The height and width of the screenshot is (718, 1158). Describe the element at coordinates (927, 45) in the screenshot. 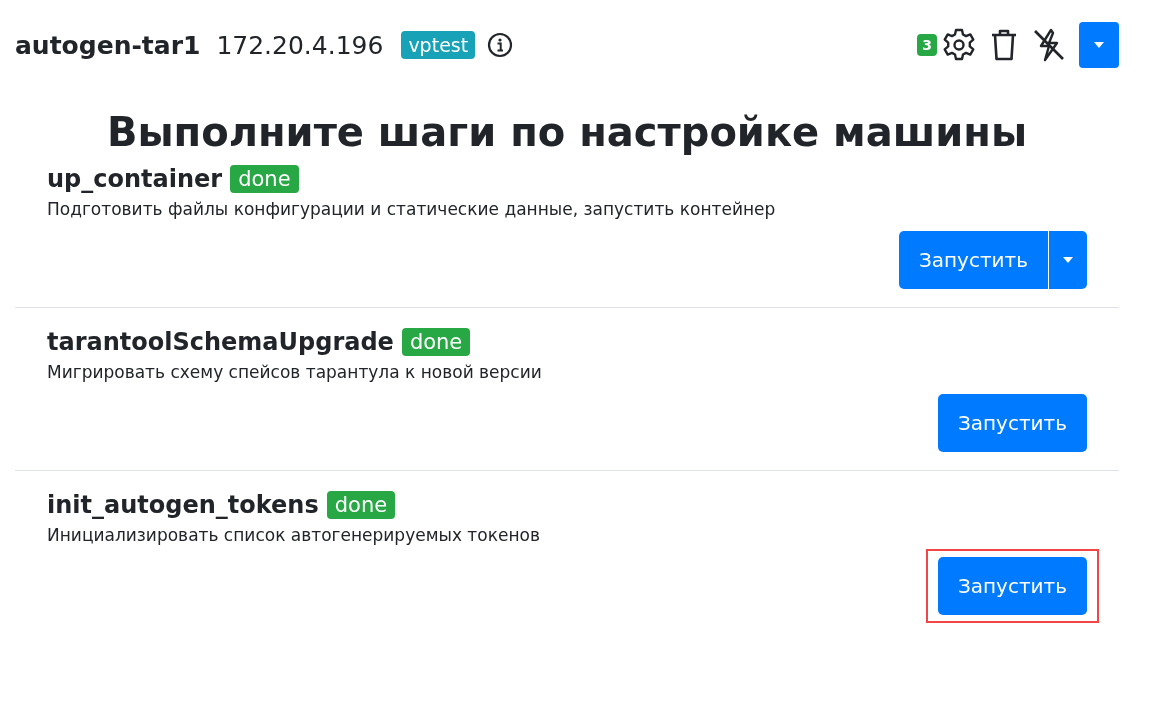

I see `count-badge: 3` at that location.